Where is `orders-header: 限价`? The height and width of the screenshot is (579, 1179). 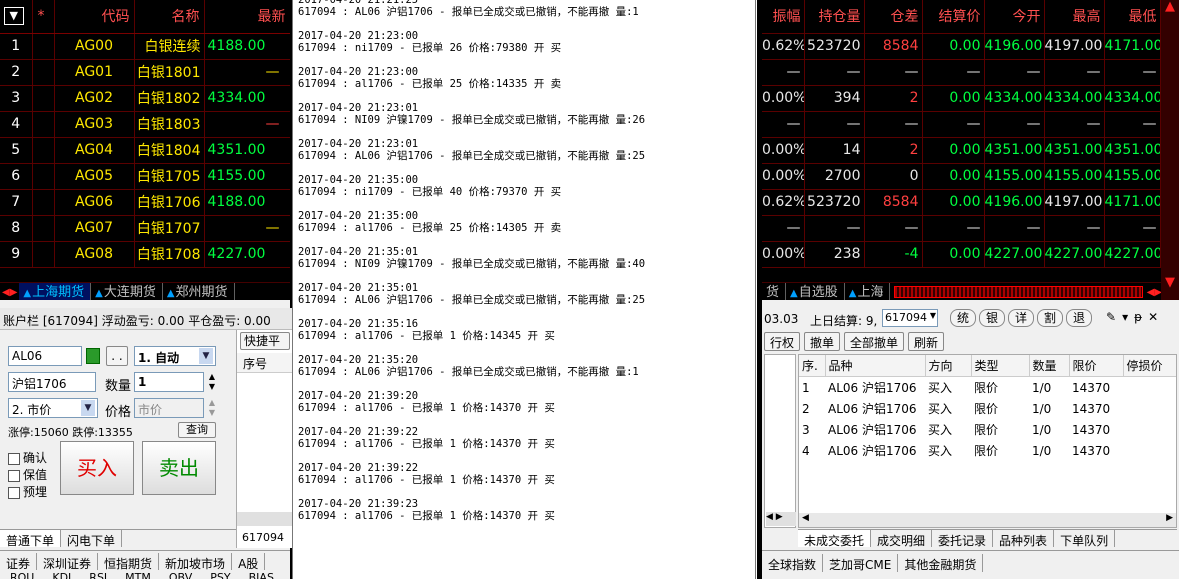 orders-header: 限价 is located at coordinates (1096, 366).